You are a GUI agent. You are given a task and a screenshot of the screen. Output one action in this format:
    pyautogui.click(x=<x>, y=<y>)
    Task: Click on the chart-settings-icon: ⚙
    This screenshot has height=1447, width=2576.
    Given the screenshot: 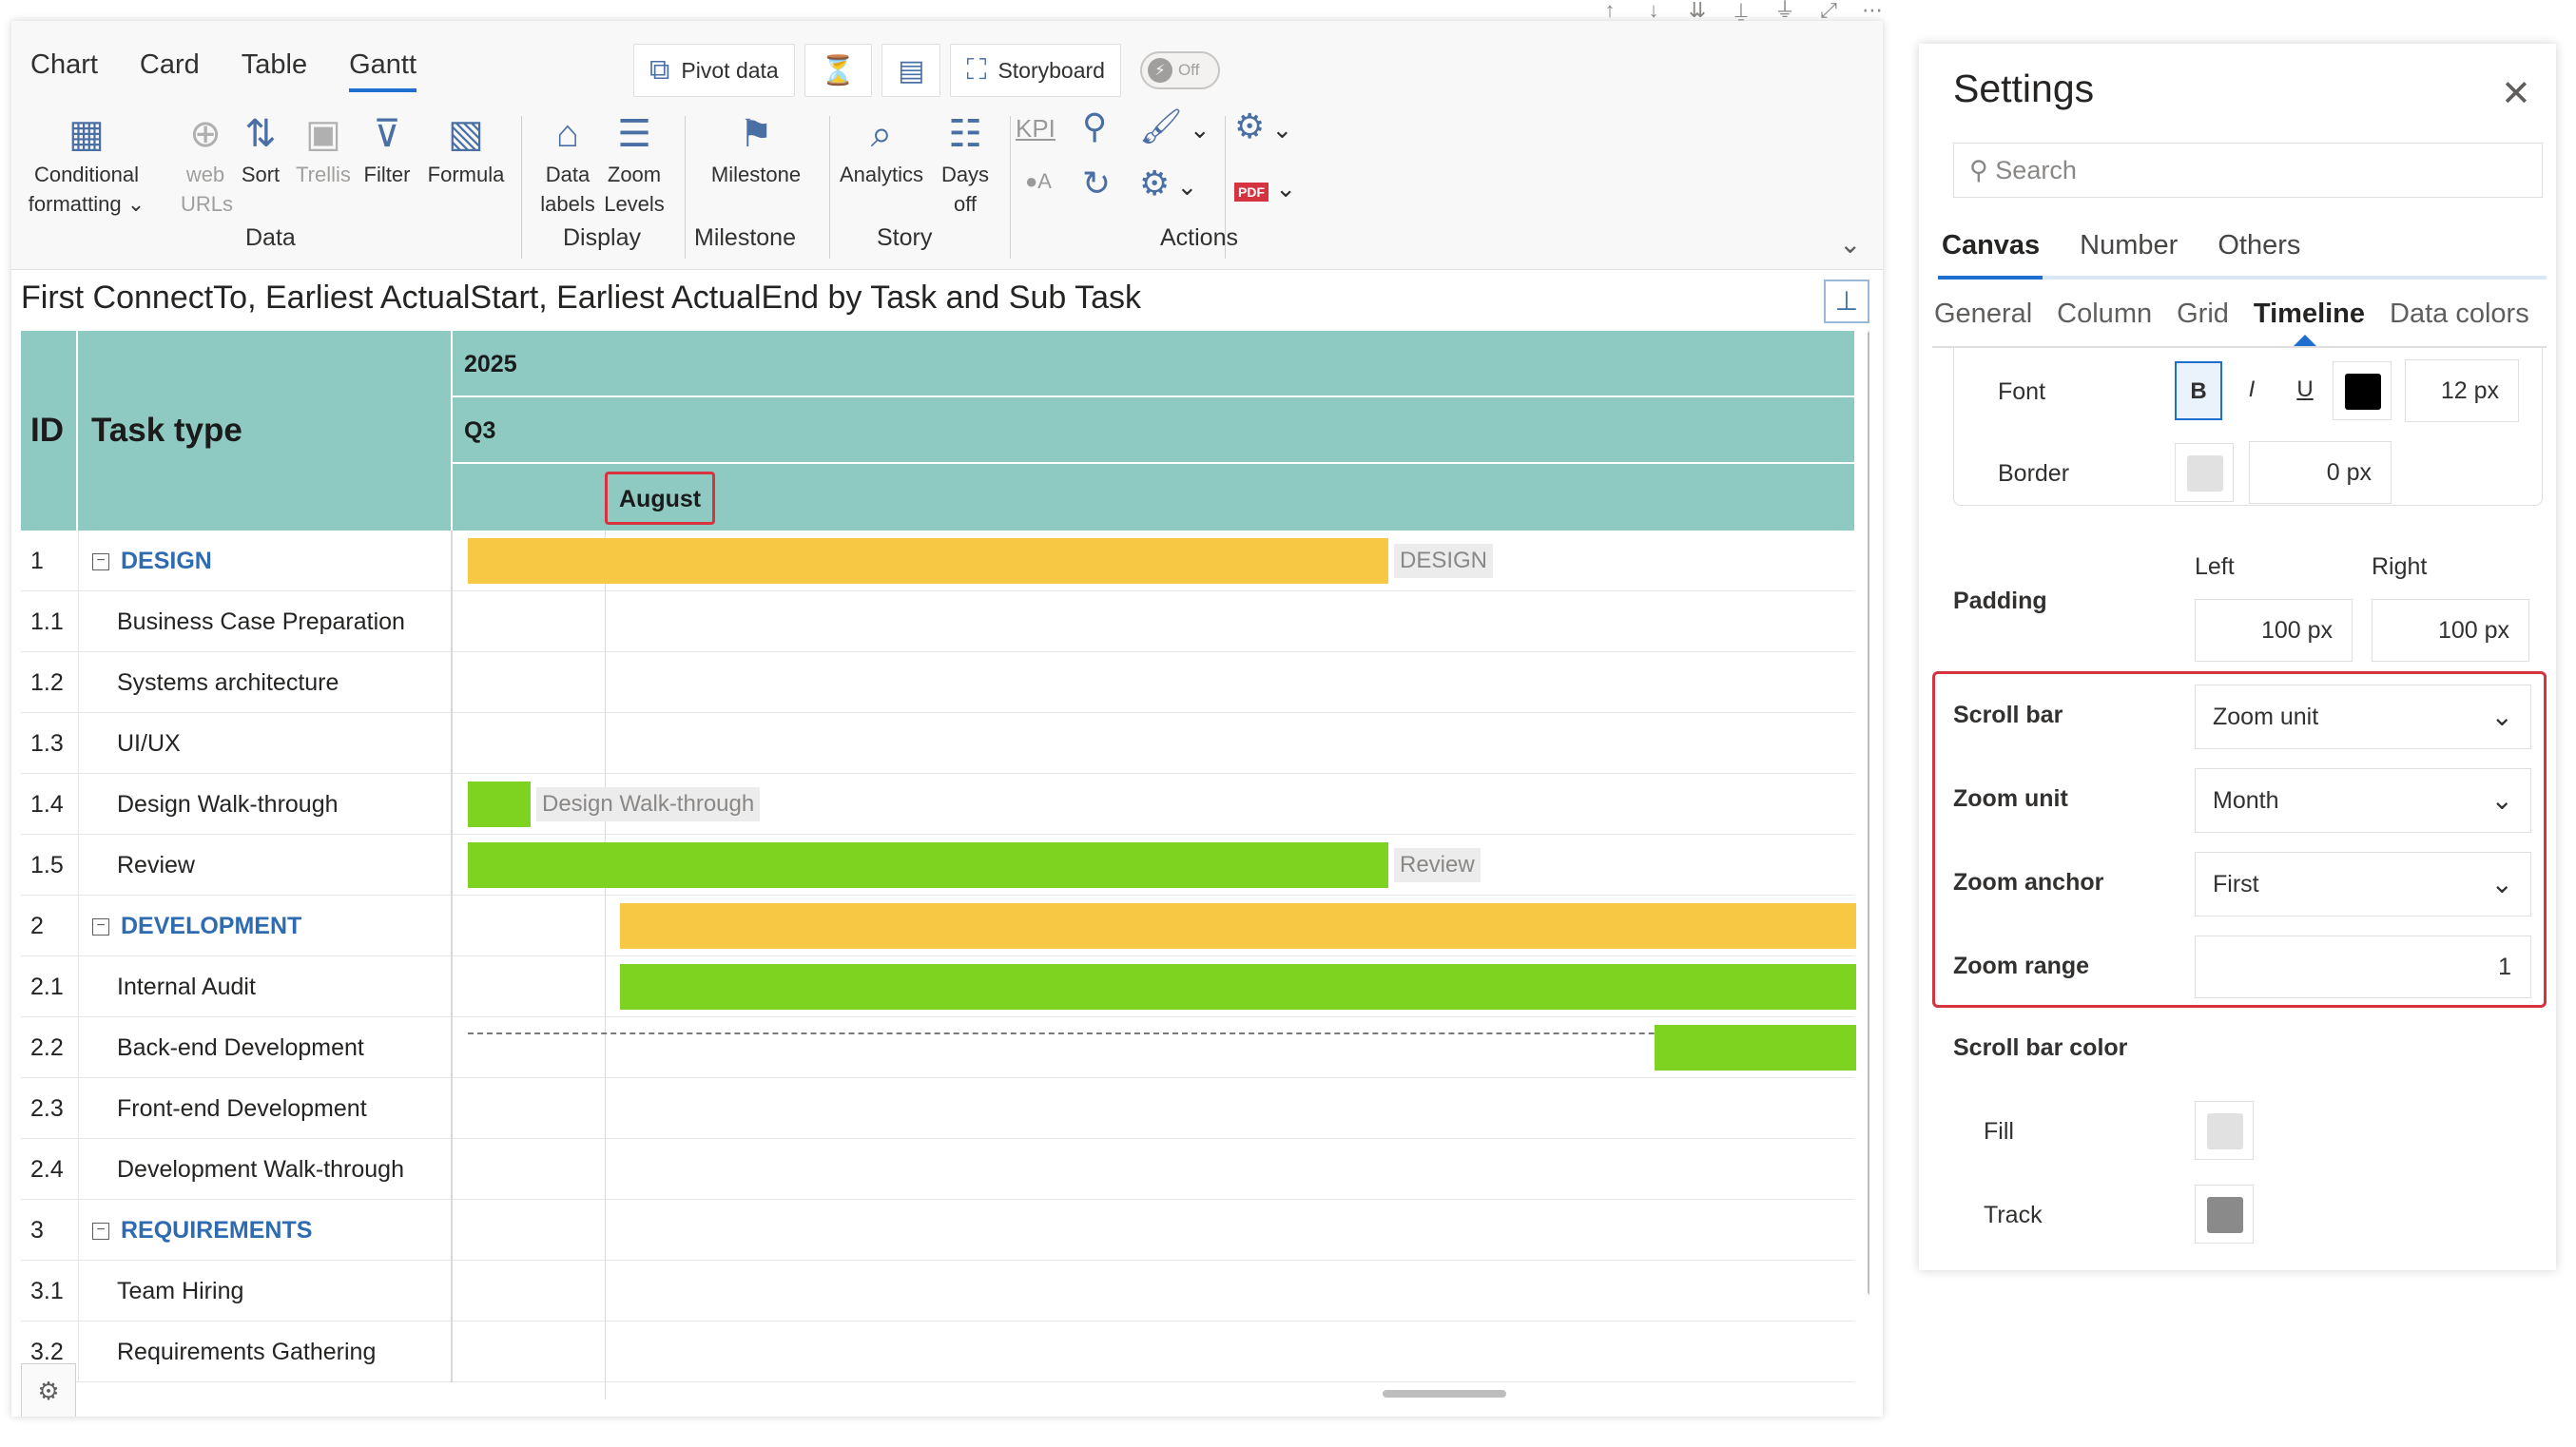 What is the action you would take?
    pyautogui.click(x=48, y=1390)
    